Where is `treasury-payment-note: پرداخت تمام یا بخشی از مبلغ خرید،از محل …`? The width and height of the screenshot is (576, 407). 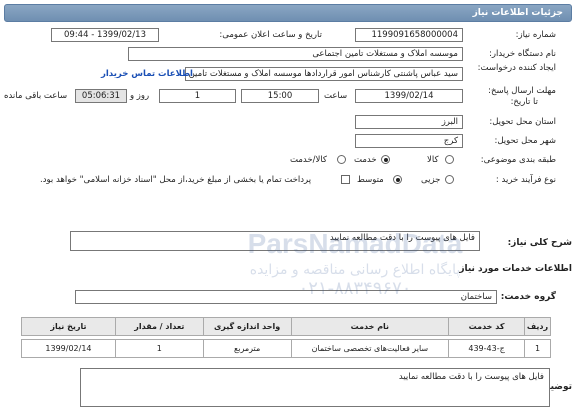
treasury-payment-note: پرداخت تمام یا بخشی از مبلغ خرید،از محل … is located at coordinates (176, 180).